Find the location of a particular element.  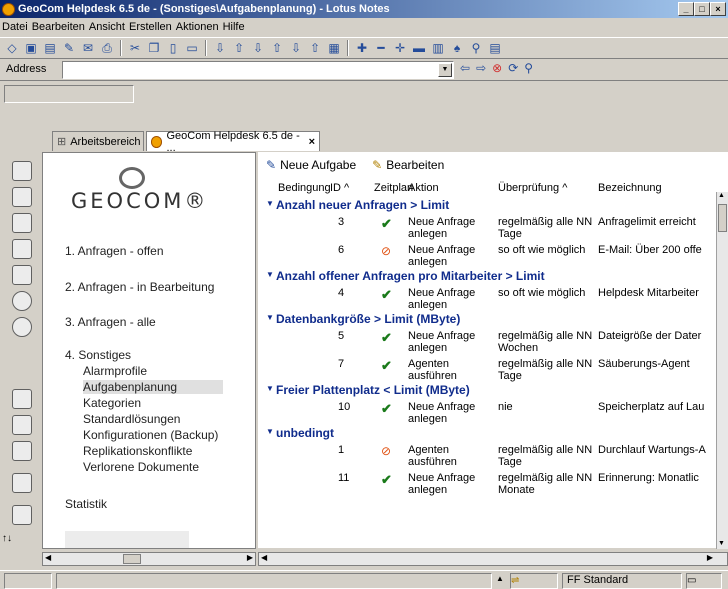

next-icon: ⇩ is located at coordinates (258, 48).